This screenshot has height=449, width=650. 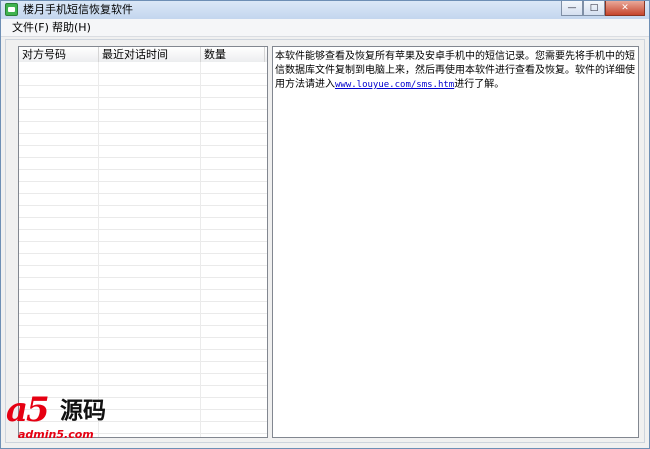 What do you see at coordinates (479, 84) in the screenshot?
I see `info-text-end: 进行了解。` at bounding box center [479, 84].